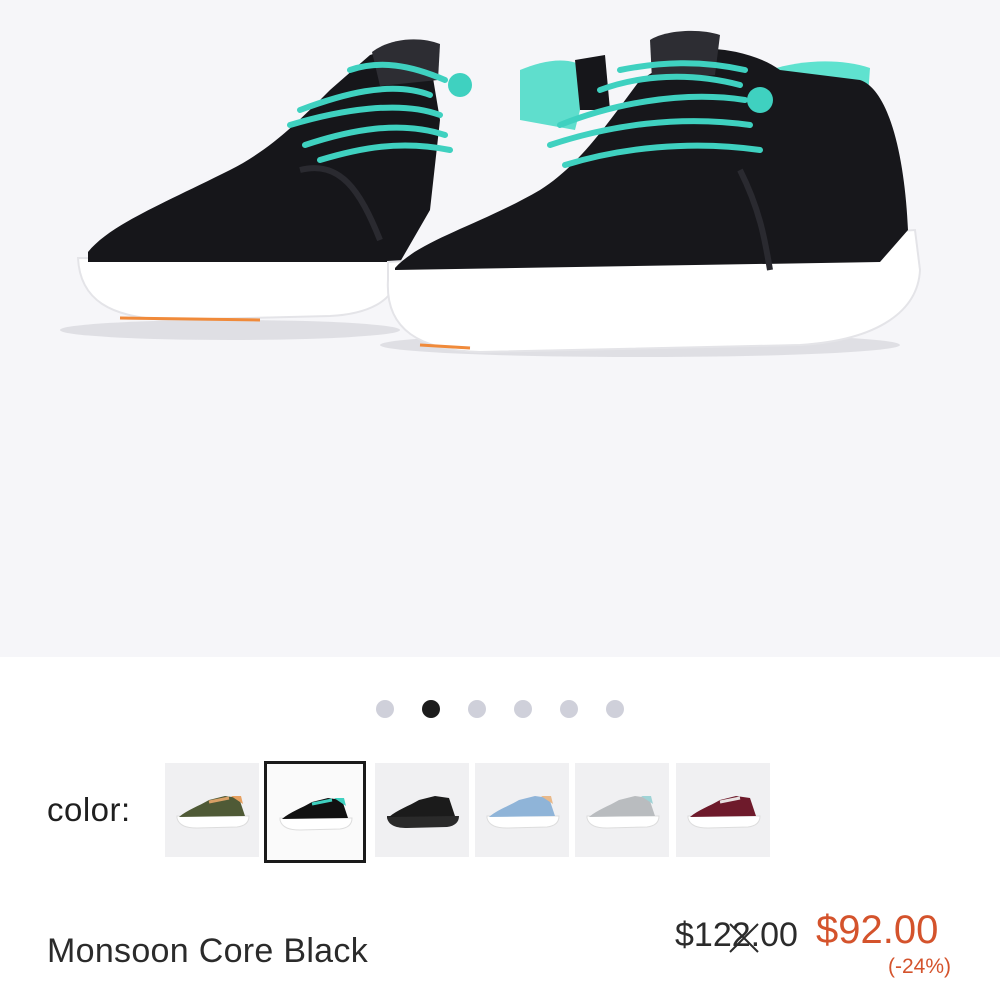 The image size is (1000, 1000). I want to click on carousel-pagination, so click(500, 709).